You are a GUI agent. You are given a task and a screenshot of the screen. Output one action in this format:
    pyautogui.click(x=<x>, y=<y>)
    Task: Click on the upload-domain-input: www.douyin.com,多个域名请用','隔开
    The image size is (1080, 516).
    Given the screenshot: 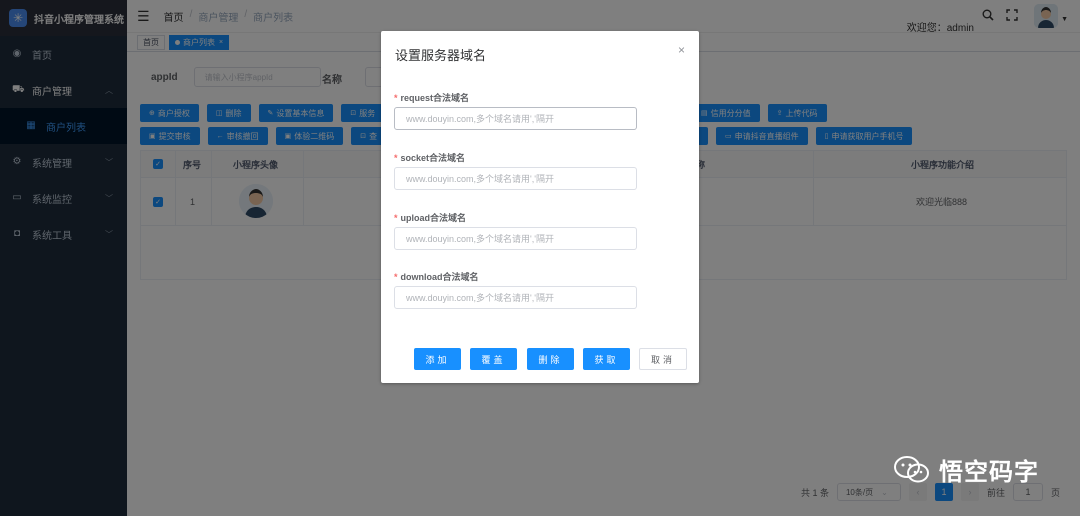 What is the action you would take?
    pyautogui.click(x=515, y=238)
    